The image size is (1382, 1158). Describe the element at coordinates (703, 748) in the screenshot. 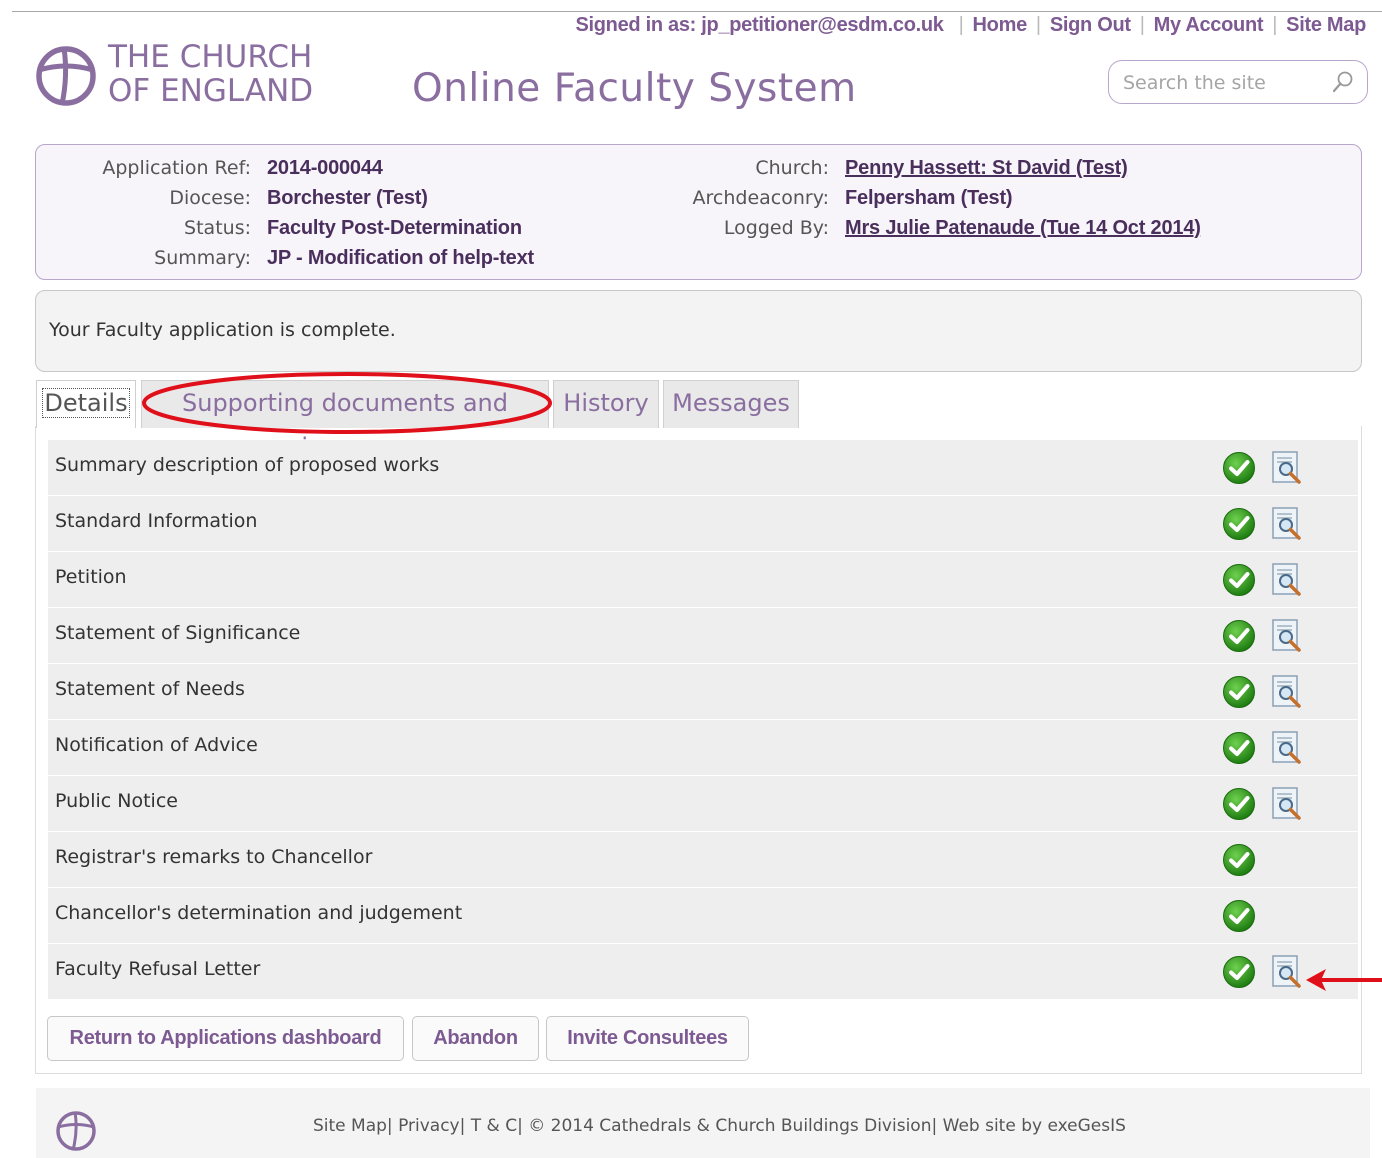

I see `section-row: Notification of Advice` at that location.